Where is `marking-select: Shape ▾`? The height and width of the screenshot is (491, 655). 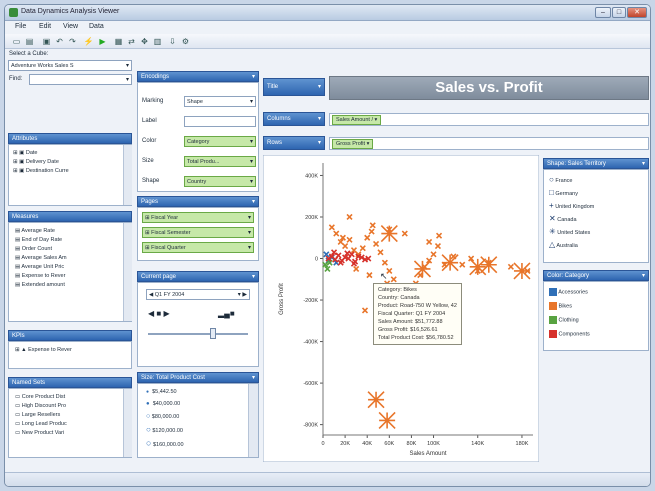 marking-select: Shape ▾ is located at coordinates (220, 101).